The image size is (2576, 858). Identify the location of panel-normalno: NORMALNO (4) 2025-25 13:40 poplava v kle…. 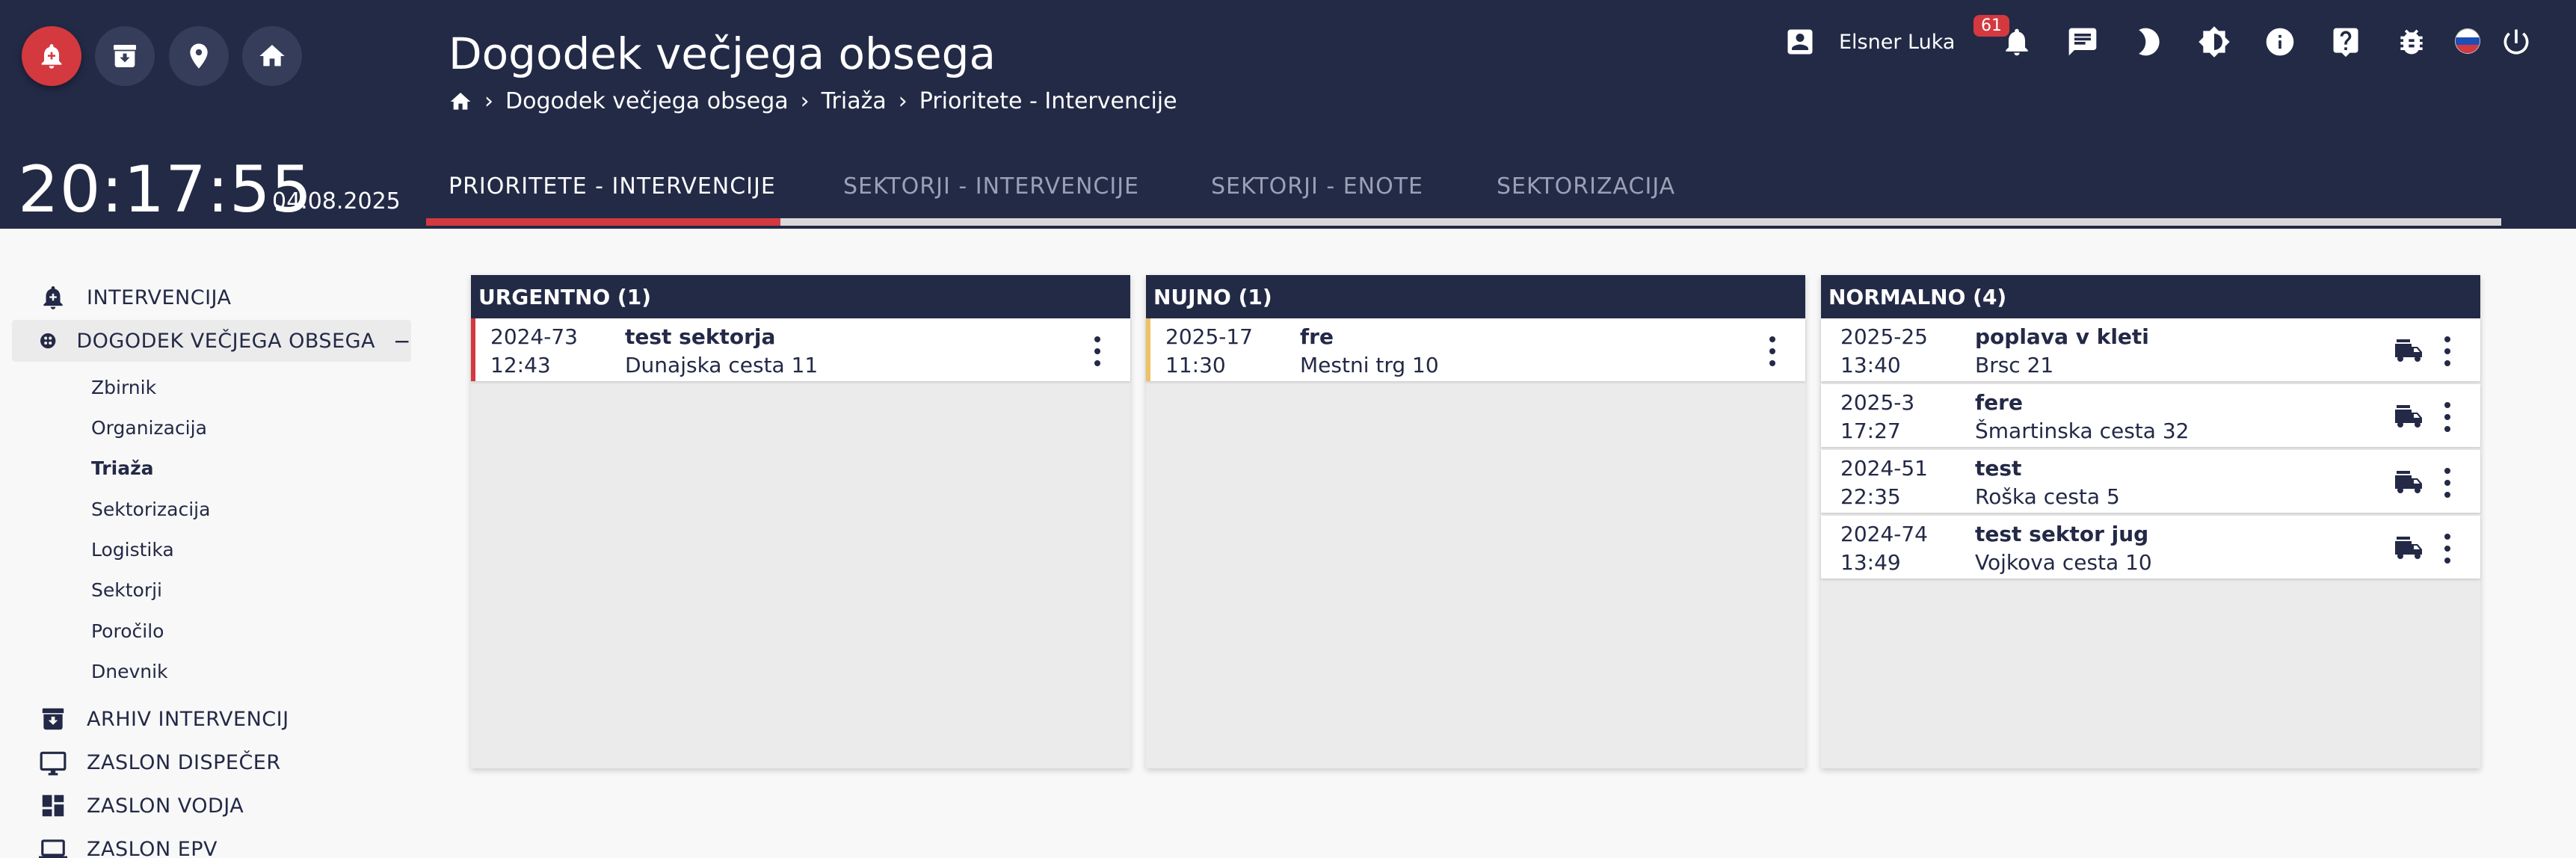
(2150, 521).